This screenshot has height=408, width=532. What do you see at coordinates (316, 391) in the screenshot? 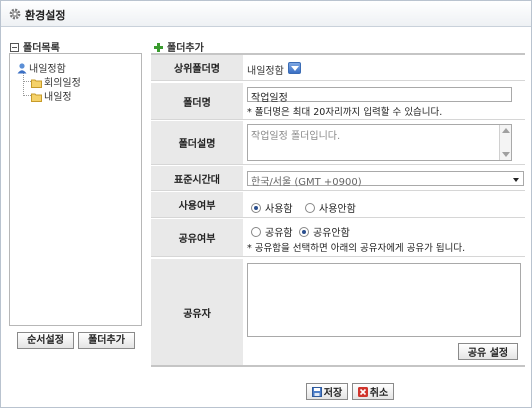
I see `save-icon` at bounding box center [316, 391].